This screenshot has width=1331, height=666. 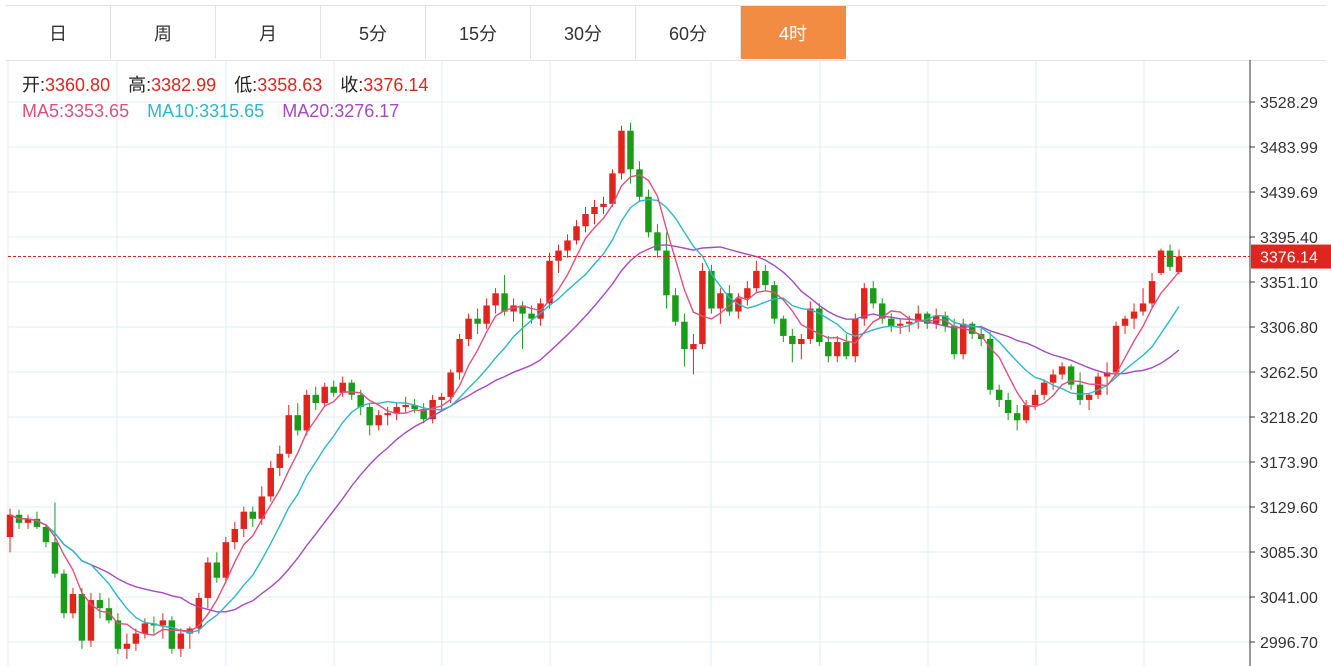 What do you see at coordinates (373, 32) in the screenshot?
I see `tab-3: 5分` at bounding box center [373, 32].